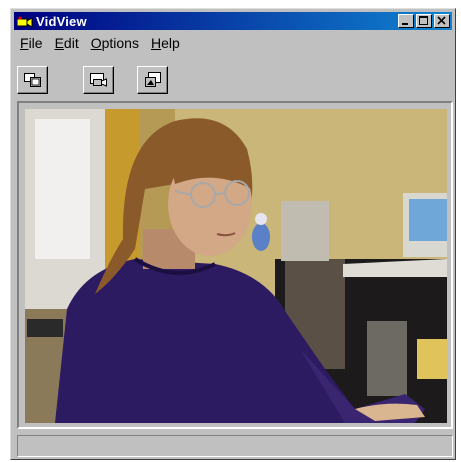 The width and height of the screenshot is (461, 462). I want to click on close-icon, so click(441, 20).